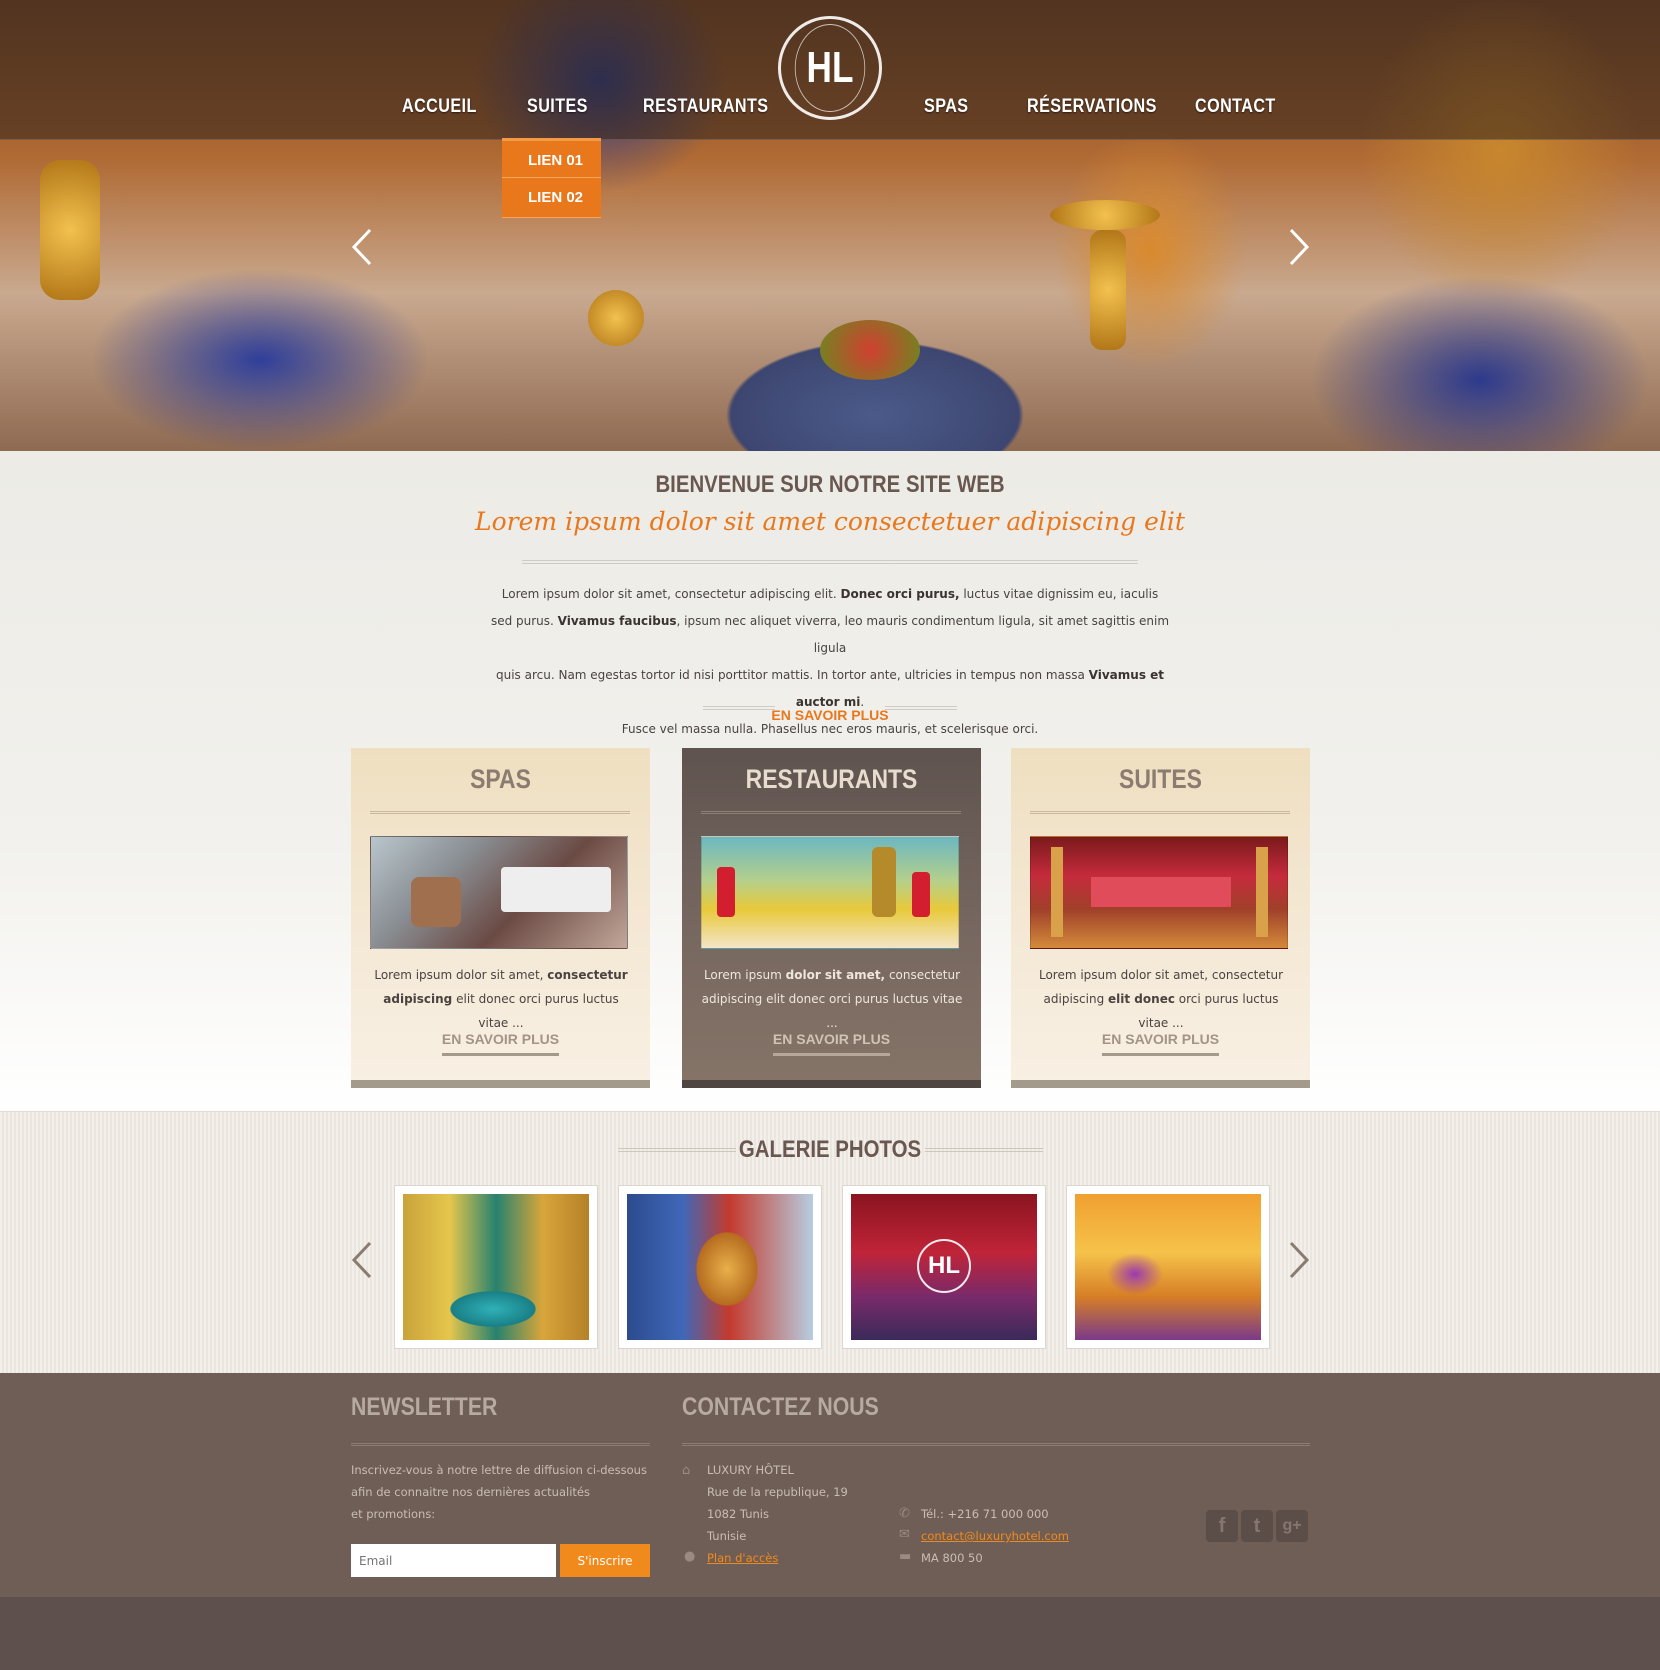 The width and height of the screenshot is (1660, 1670). I want to click on gallery-next-button, so click(1298, 1260).